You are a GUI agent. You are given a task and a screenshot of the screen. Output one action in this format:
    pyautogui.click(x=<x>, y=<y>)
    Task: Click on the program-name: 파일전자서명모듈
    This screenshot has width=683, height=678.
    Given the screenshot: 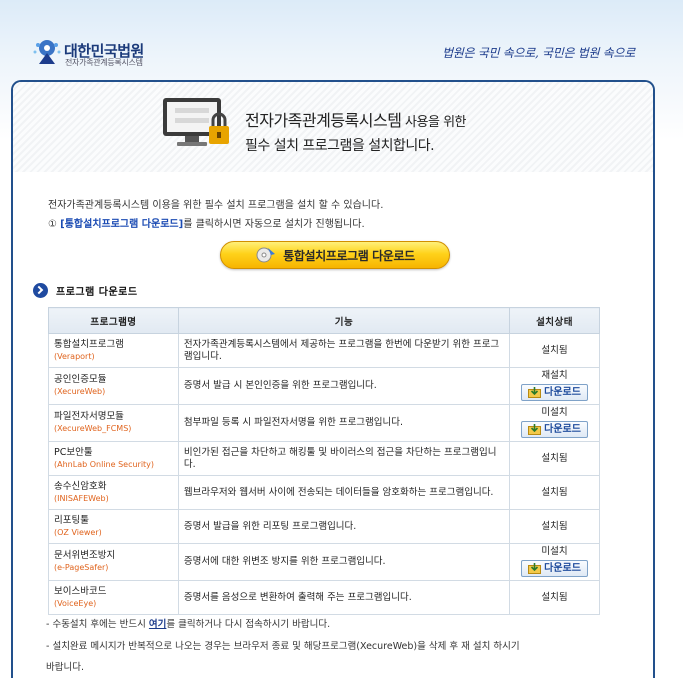 What is the action you would take?
    pyautogui.click(x=89, y=416)
    